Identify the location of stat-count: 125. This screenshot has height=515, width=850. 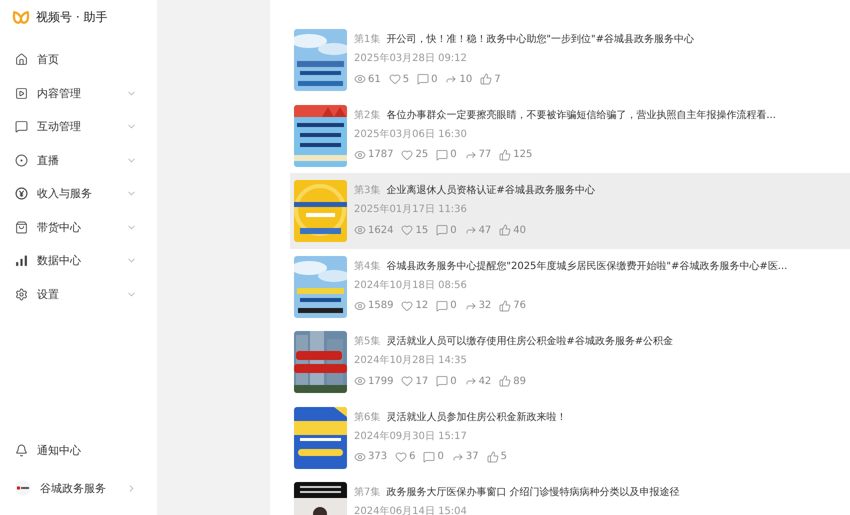
(522, 154).